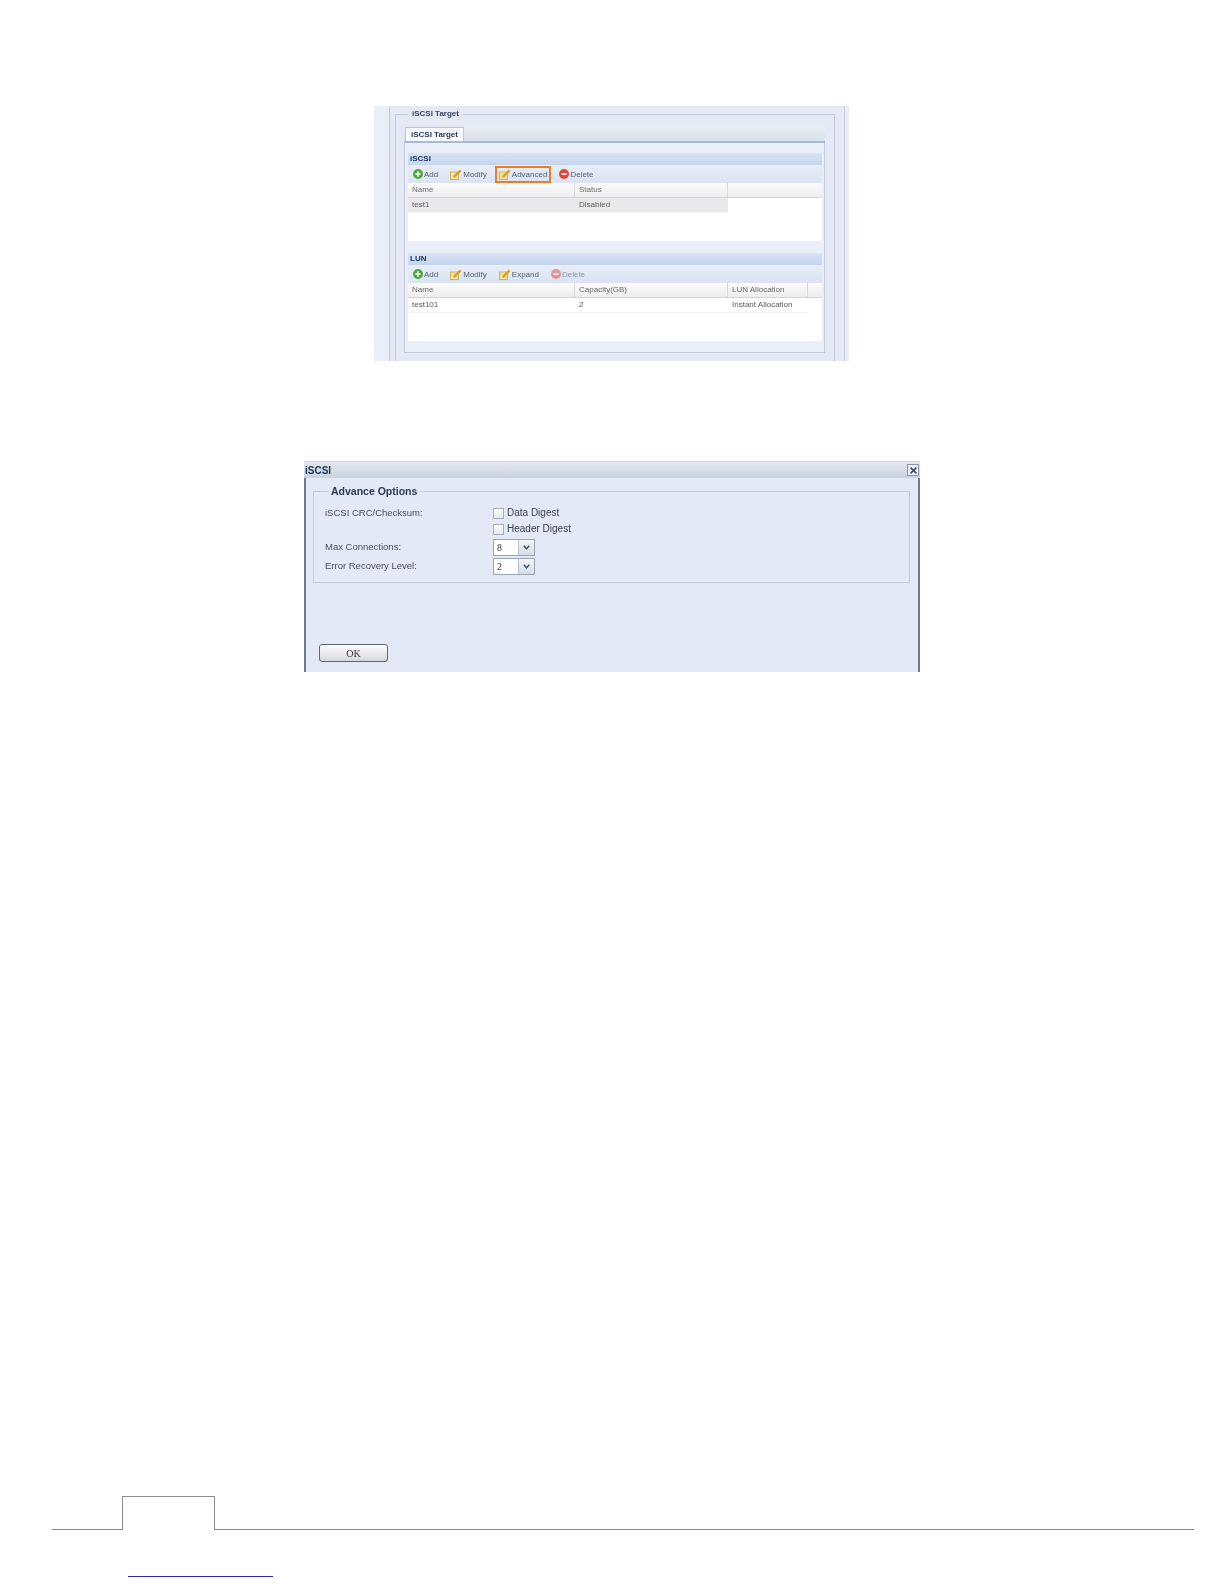 The height and width of the screenshot is (1584, 1224). What do you see at coordinates (353, 653) in the screenshot?
I see `ok-button: OK` at bounding box center [353, 653].